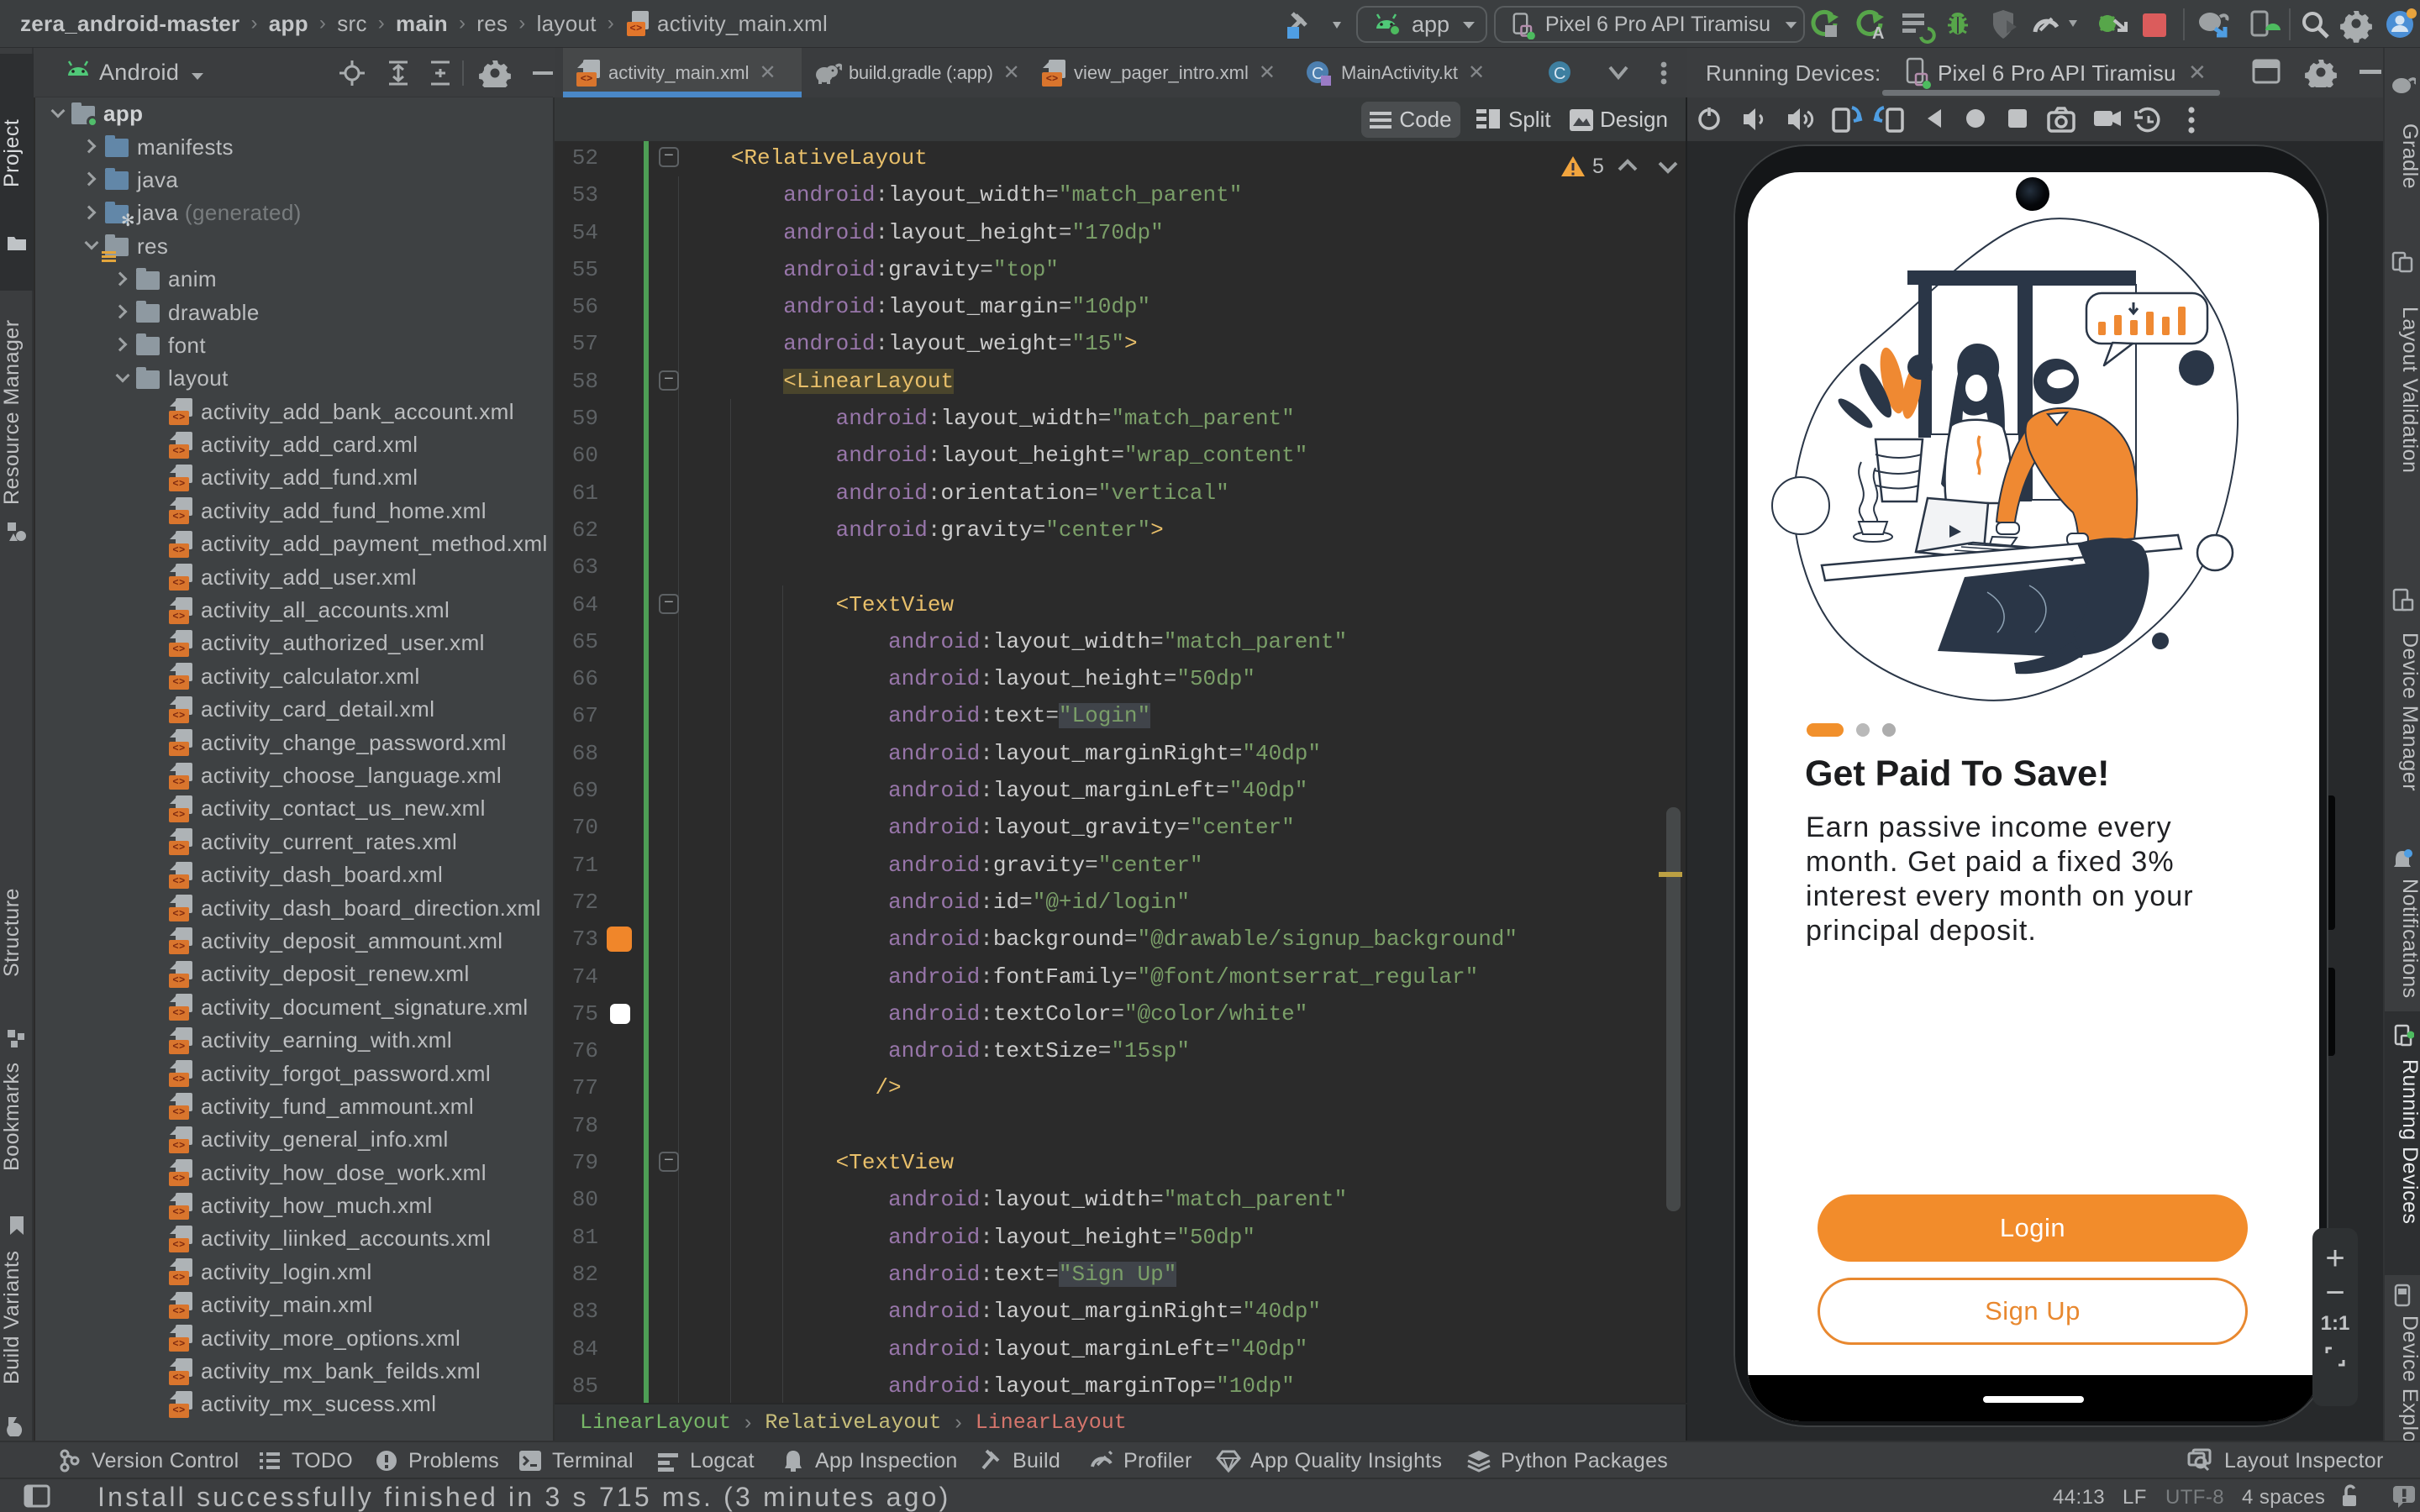 The height and width of the screenshot is (1512, 2420). I want to click on svg-text: A, so click(1878, 33).